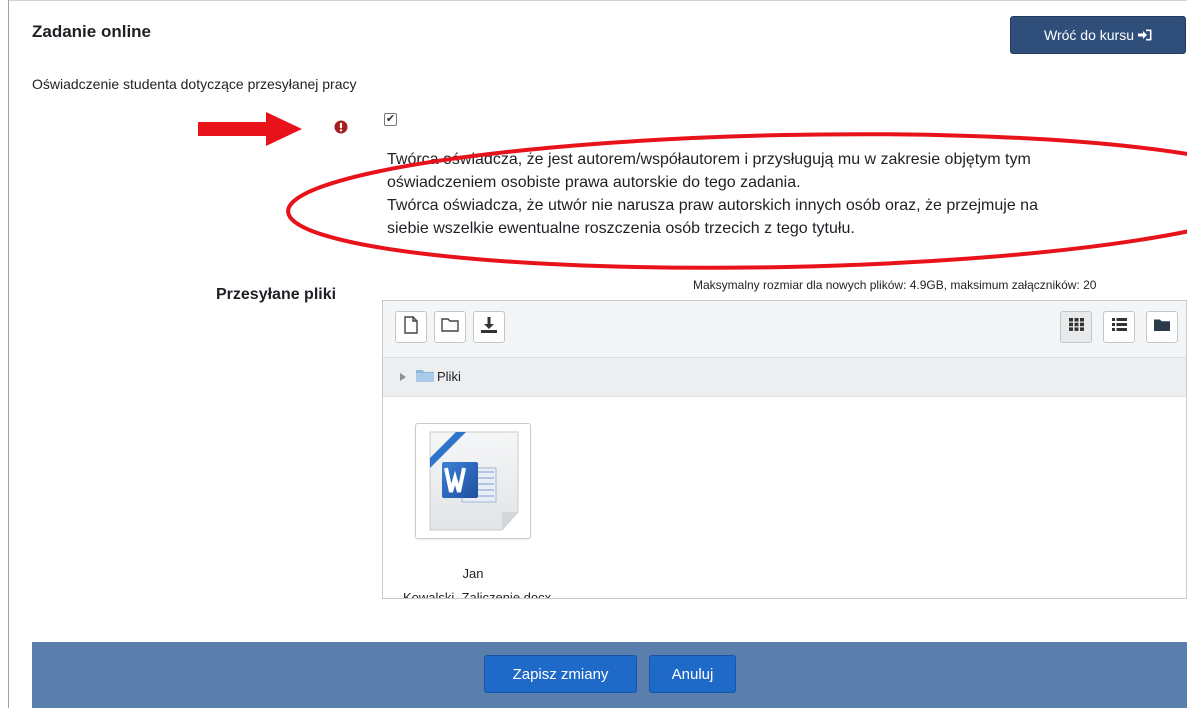 The width and height of the screenshot is (1187, 708). What do you see at coordinates (92, 31) in the screenshot?
I see `page-title: Zadanie online` at bounding box center [92, 31].